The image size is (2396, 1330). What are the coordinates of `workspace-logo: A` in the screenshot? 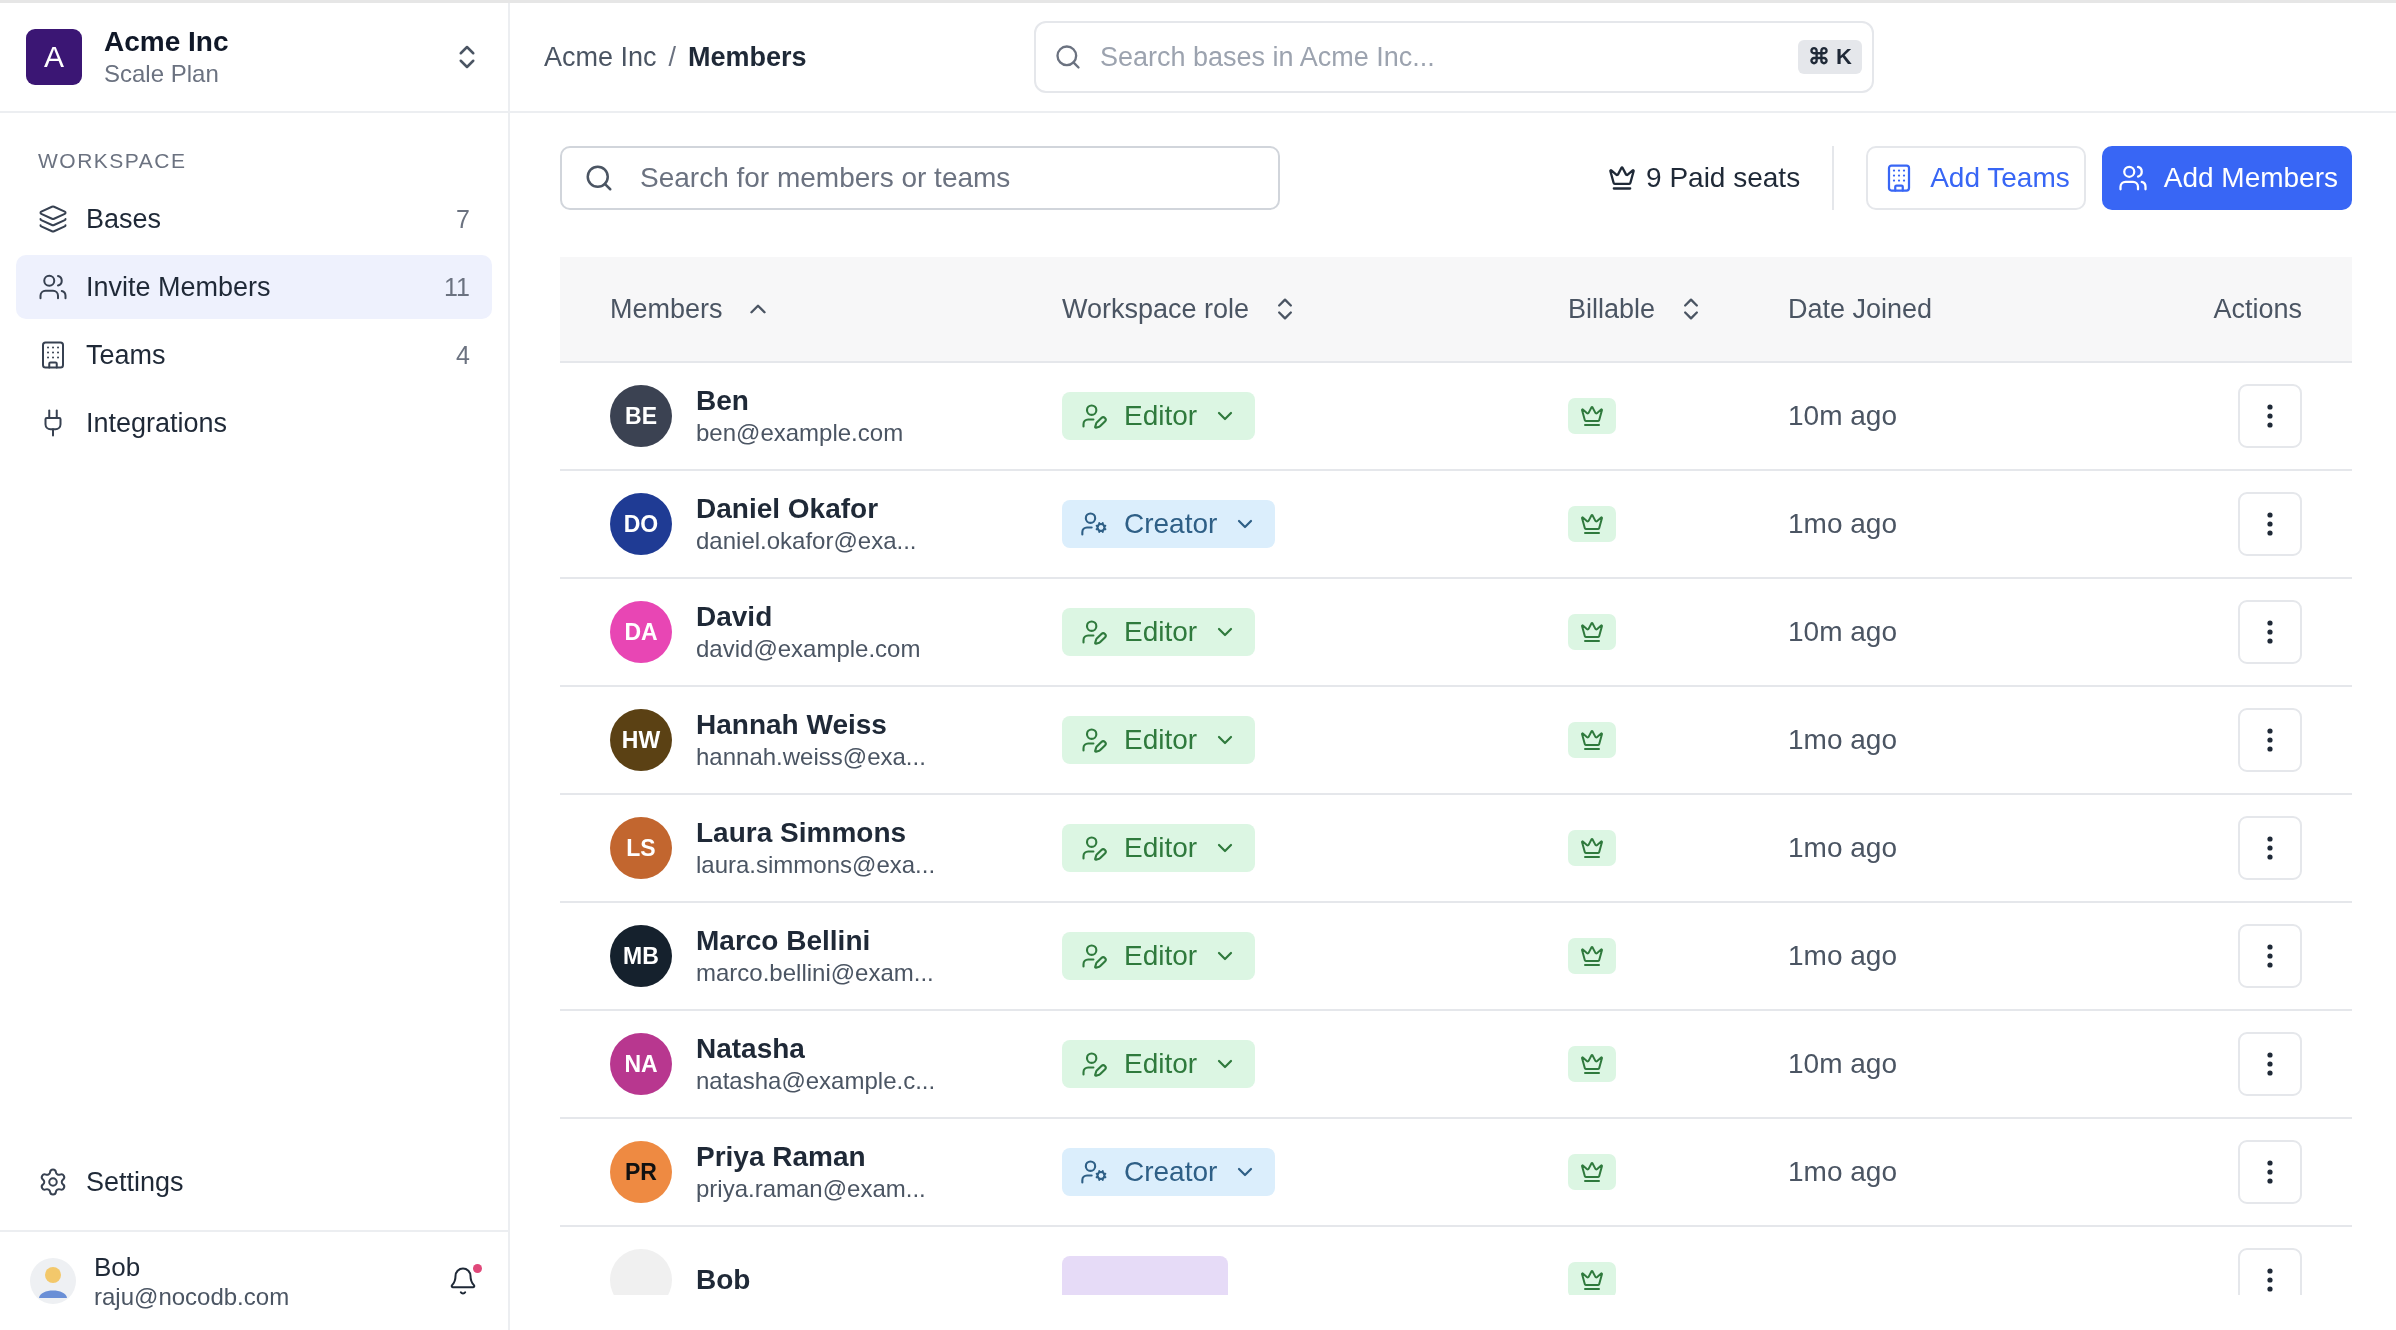 It's located at (54, 57).